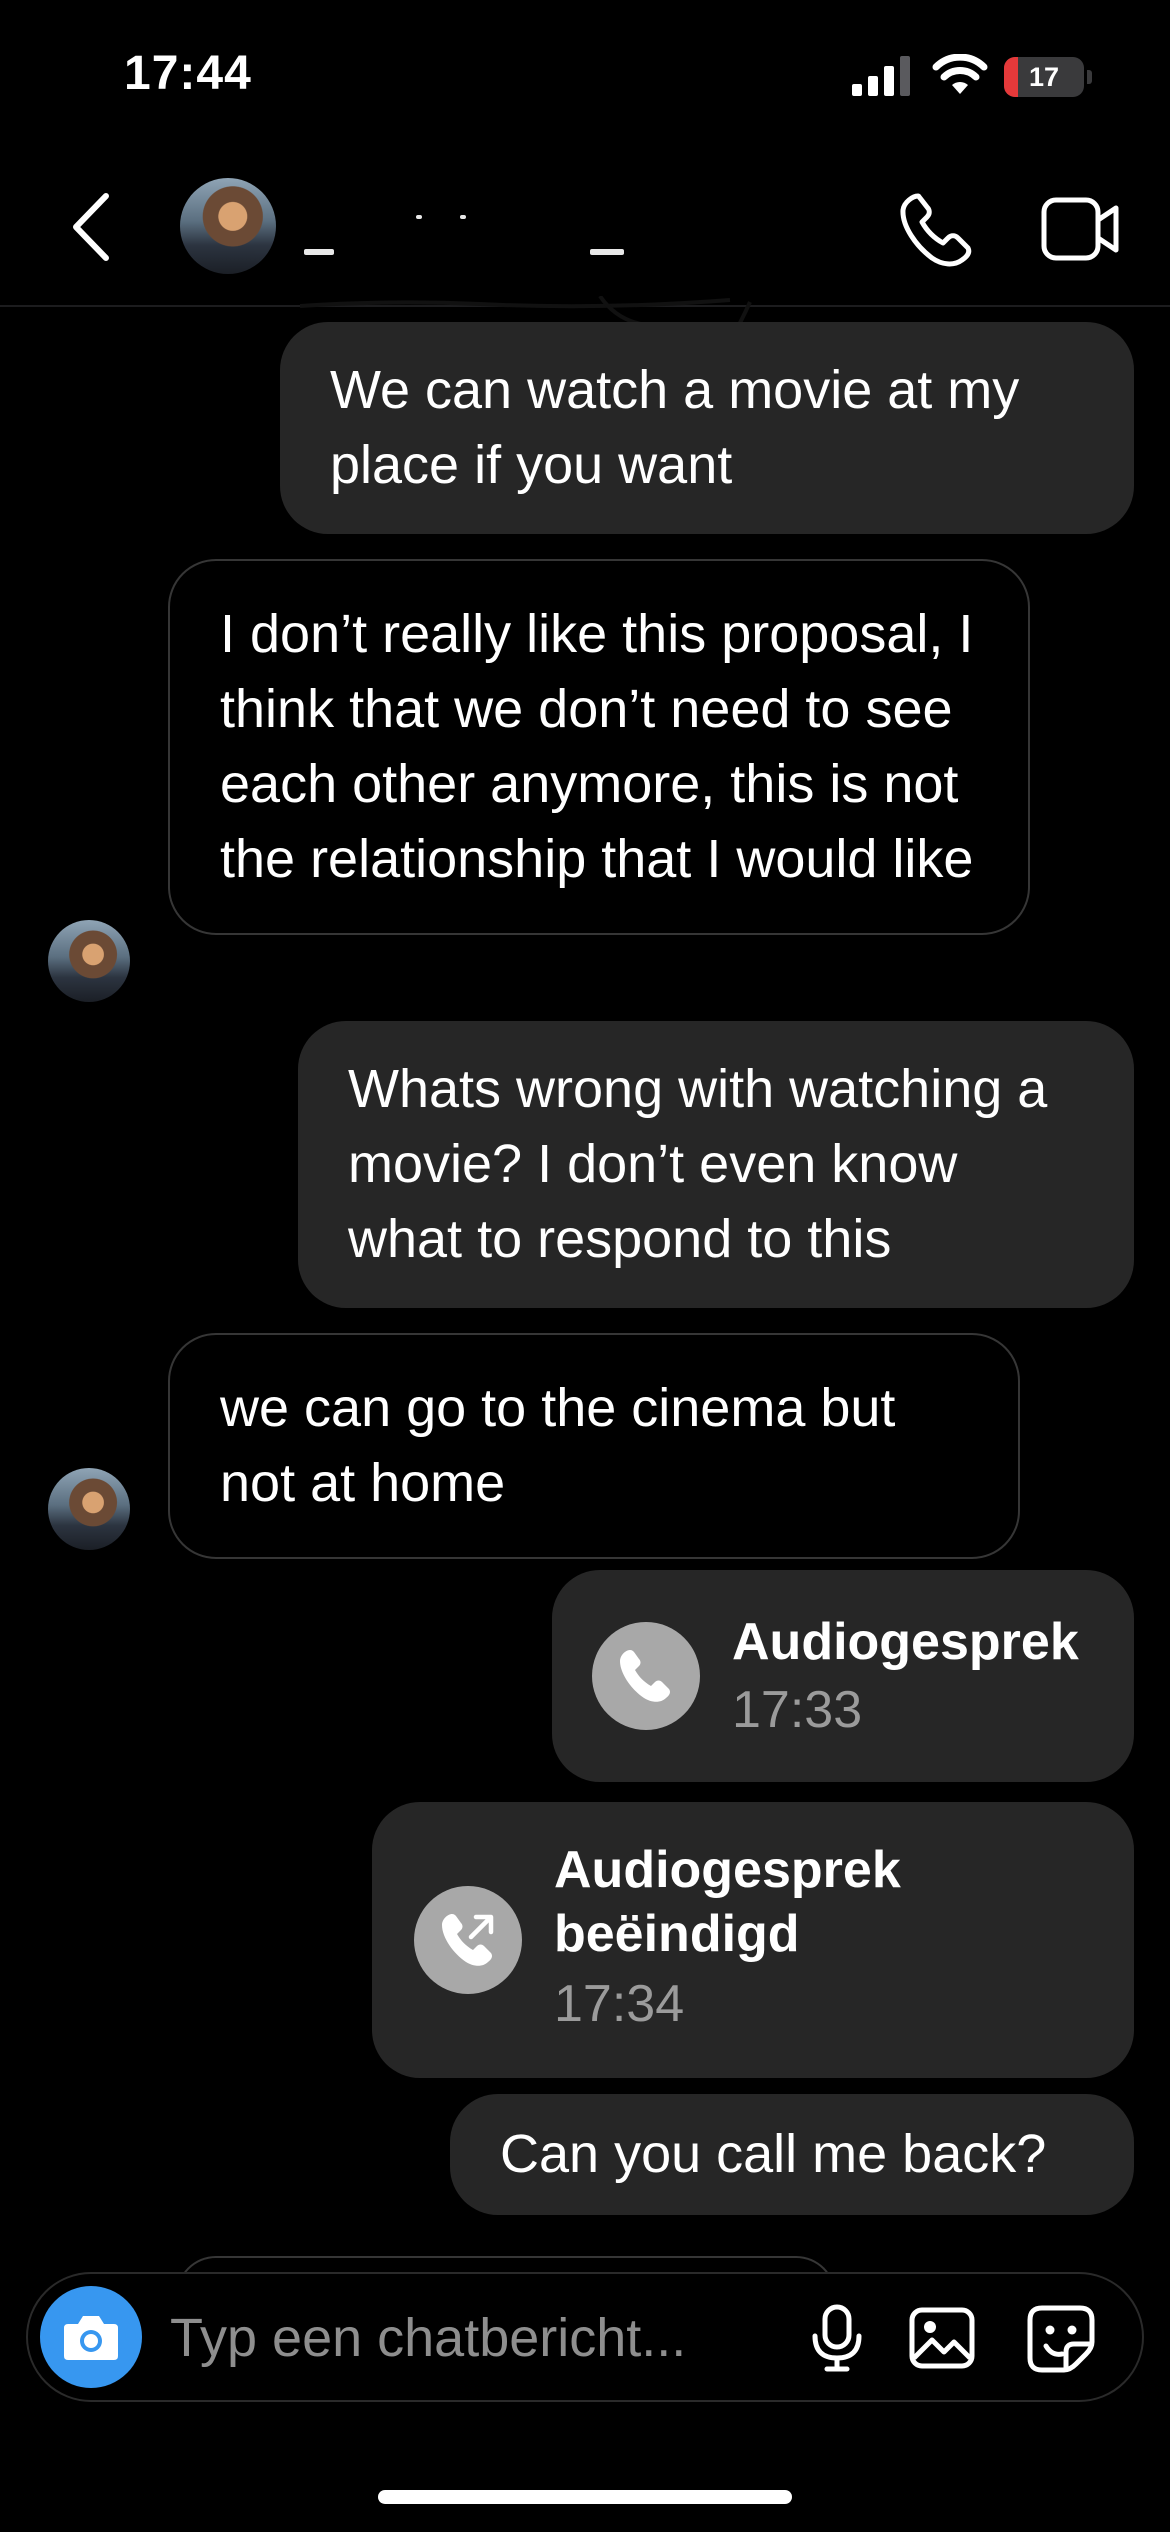 This screenshot has height=2532, width=1170. I want to click on contact-name-redacted, so click(470, 230).